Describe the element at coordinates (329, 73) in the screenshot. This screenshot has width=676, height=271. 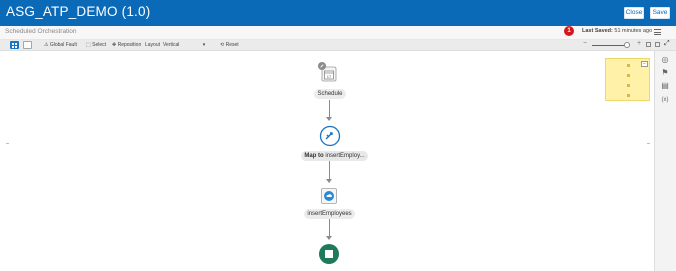
I see `schedule-node: 17` at that location.